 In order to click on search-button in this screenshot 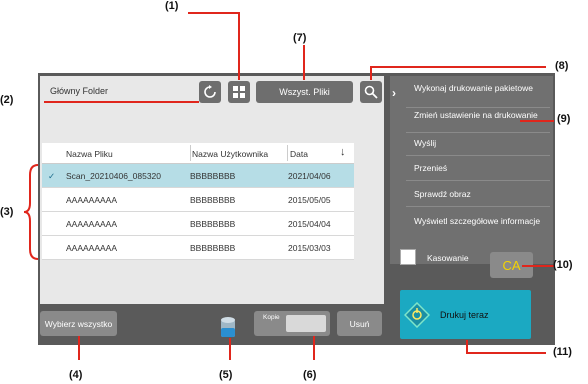, I will do `click(371, 92)`.